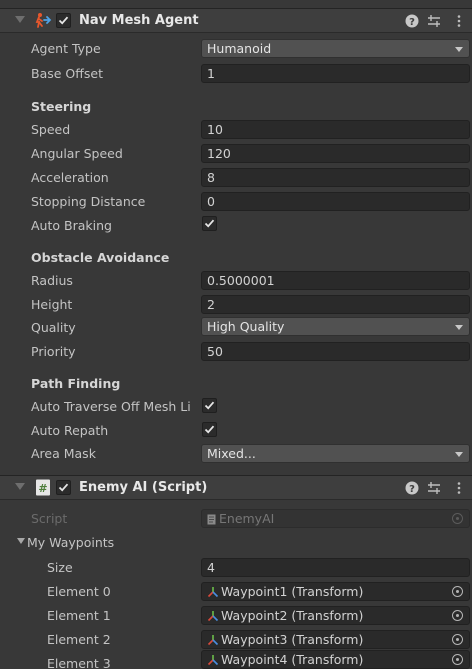 The image size is (472, 669). I want to click on element-object-field: Waypoint3 (Transform), so click(335, 639).